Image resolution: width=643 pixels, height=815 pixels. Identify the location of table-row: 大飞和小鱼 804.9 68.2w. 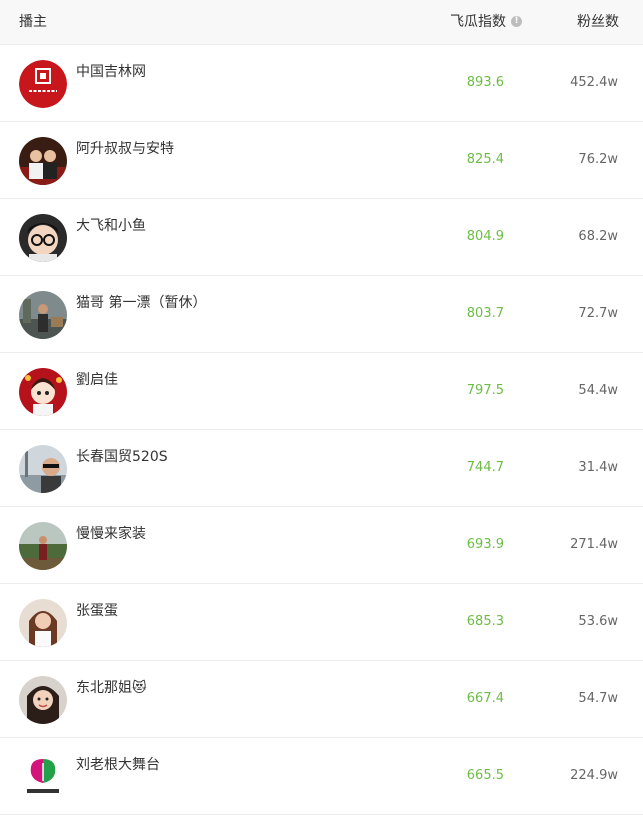
(321, 237).